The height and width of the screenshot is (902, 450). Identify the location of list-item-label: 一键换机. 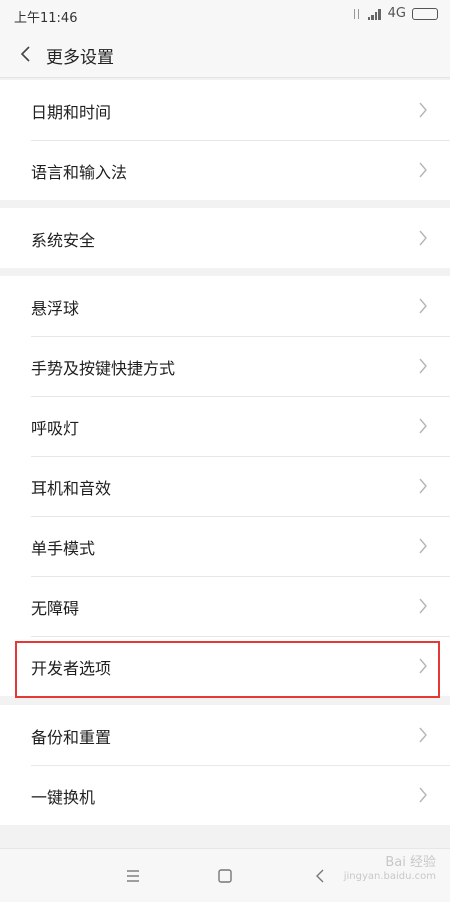
(63, 797).